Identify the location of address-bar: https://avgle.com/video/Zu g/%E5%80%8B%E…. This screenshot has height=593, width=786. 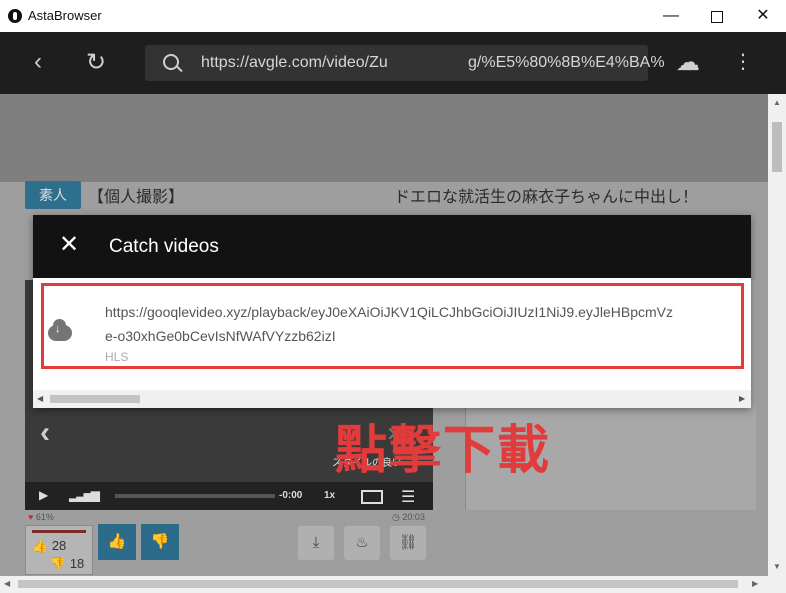
(405, 63).